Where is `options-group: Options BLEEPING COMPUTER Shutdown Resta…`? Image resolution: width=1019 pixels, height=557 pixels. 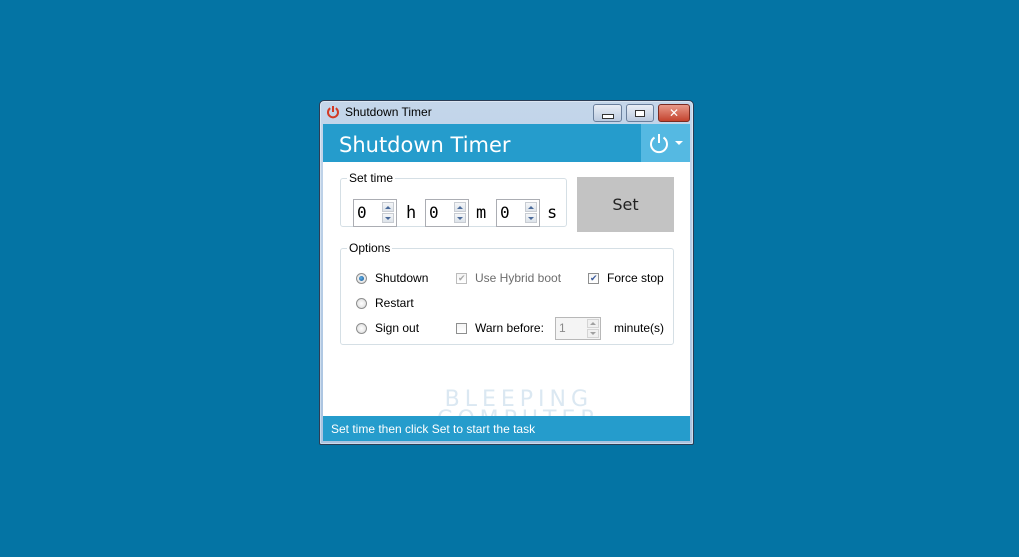
options-group: Options BLEEPING COMPUTER Shutdown Resta… is located at coordinates (507, 336).